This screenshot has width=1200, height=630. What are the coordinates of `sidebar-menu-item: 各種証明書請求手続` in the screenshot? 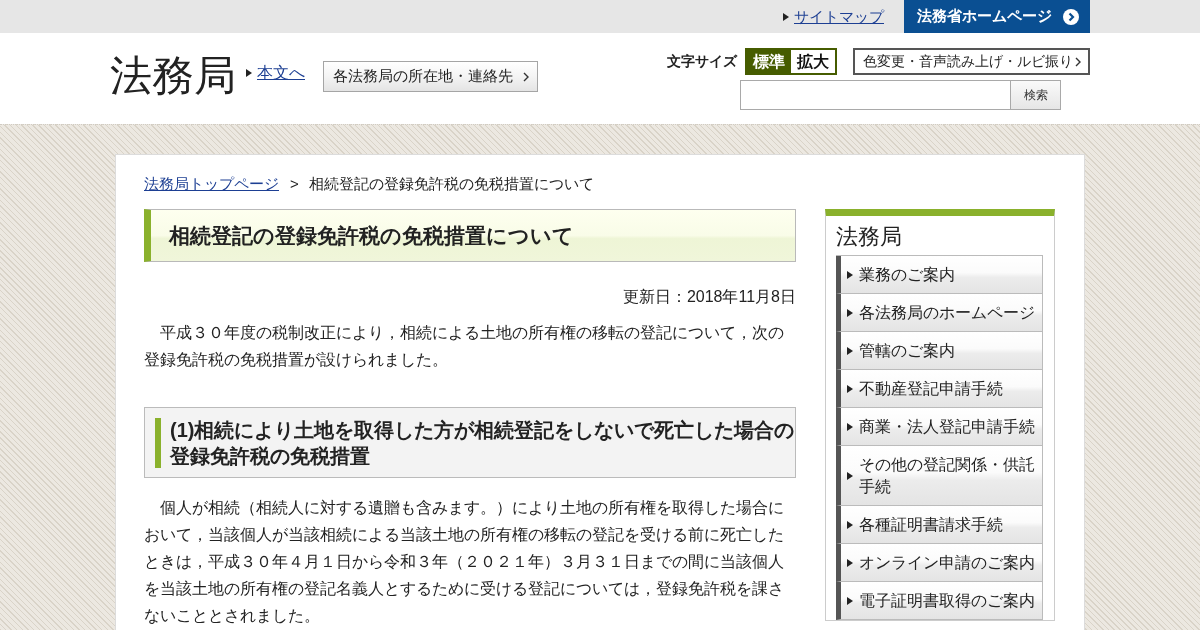 It's located at (939, 525).